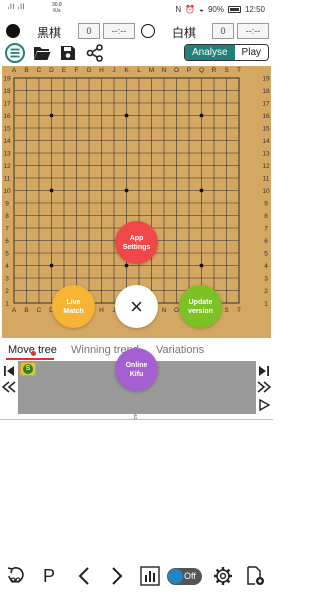 The width and height of the screenshot is (320, 592). Describe the element at coordinates (200, 306) in the screenshot. I see `update-version-button: Update version` at that location.